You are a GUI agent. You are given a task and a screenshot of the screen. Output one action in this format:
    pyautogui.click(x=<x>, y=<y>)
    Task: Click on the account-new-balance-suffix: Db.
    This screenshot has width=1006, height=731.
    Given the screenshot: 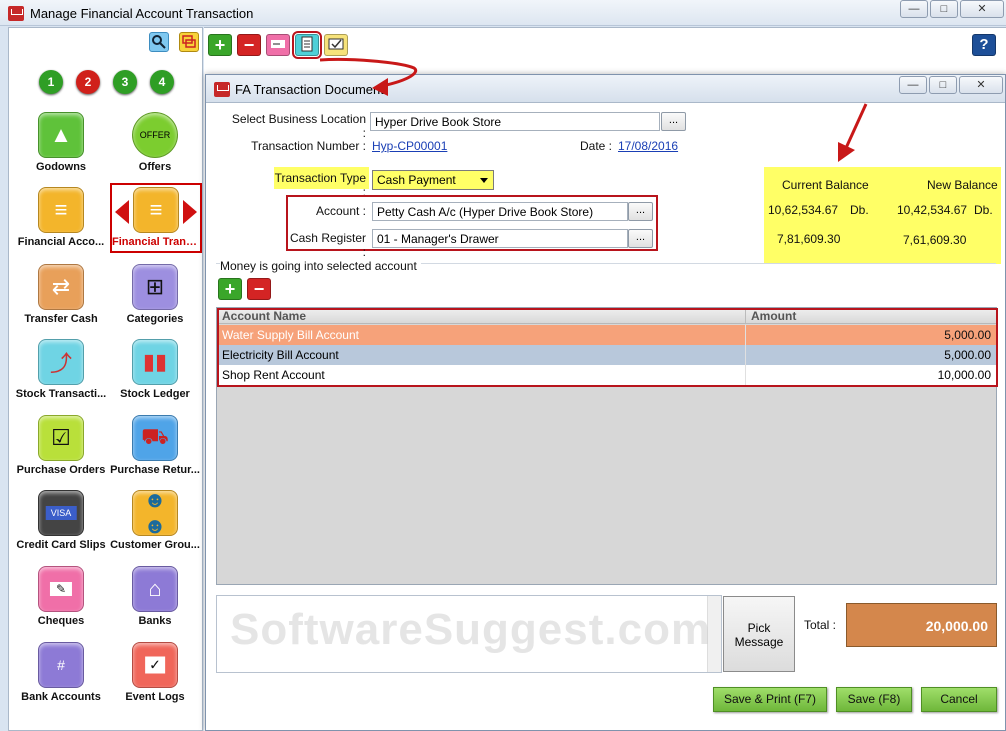 What is the action you would take?
    pyautogui.click(x=983, y=210)
    